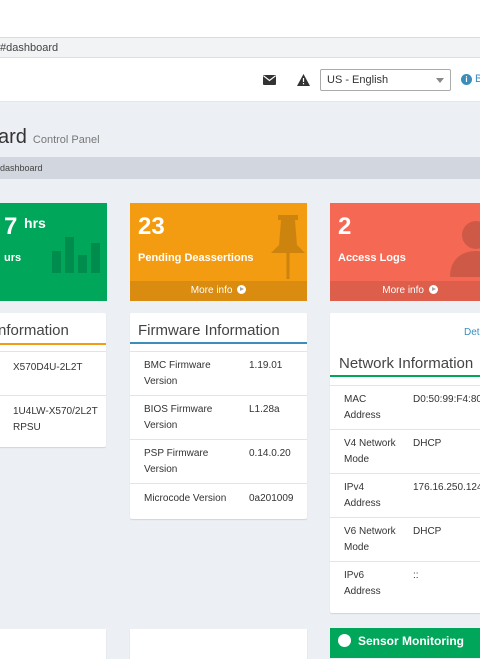 This screenshot has height=659, width=480. What do you see at coordinates (385, 80) in the screenshot?
I see `language-select: US - English` at bounding box center [385, 80].